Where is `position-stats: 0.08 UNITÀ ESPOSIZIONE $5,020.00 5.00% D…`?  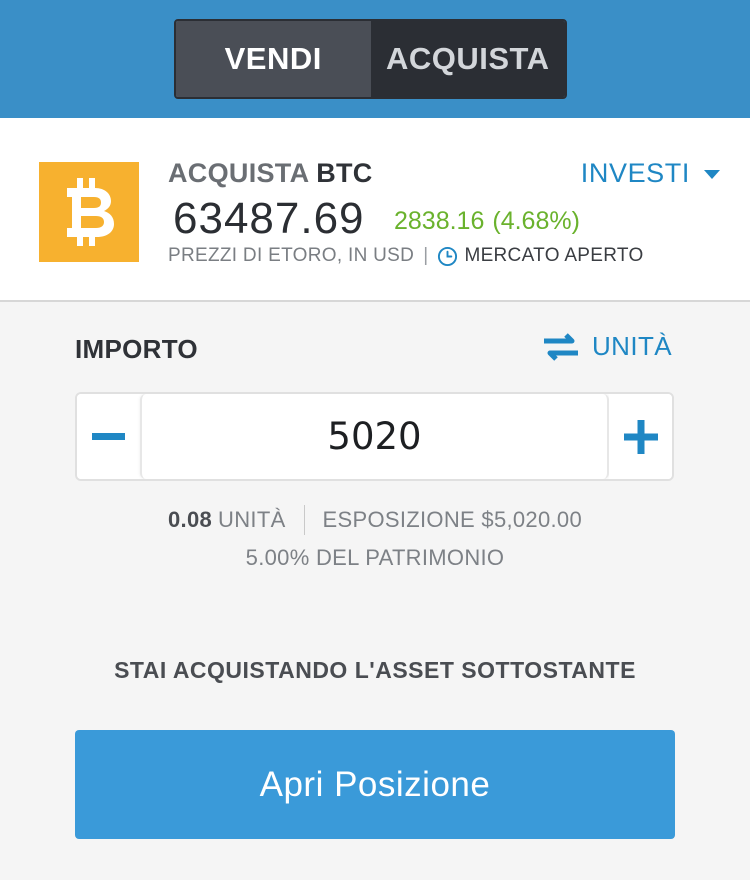
position-stats: 0.08 UNITÀ ESPOSIZIONE $5,020.00 5.00% D… is located at coordinates (375, 538).